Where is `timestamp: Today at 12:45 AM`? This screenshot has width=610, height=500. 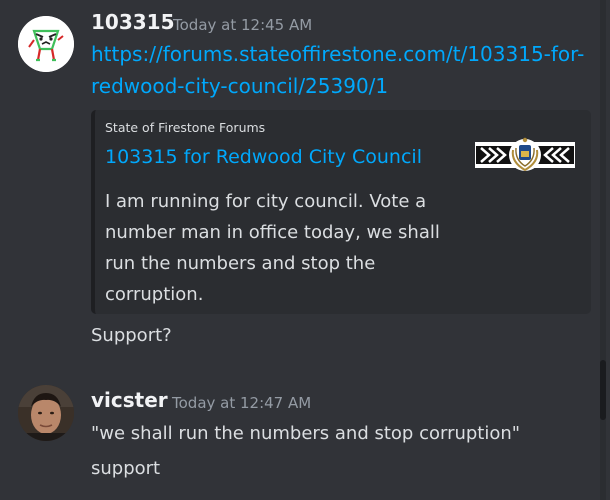
timestamp: Today at 12:45 AM is located at coordinates (243, 25).